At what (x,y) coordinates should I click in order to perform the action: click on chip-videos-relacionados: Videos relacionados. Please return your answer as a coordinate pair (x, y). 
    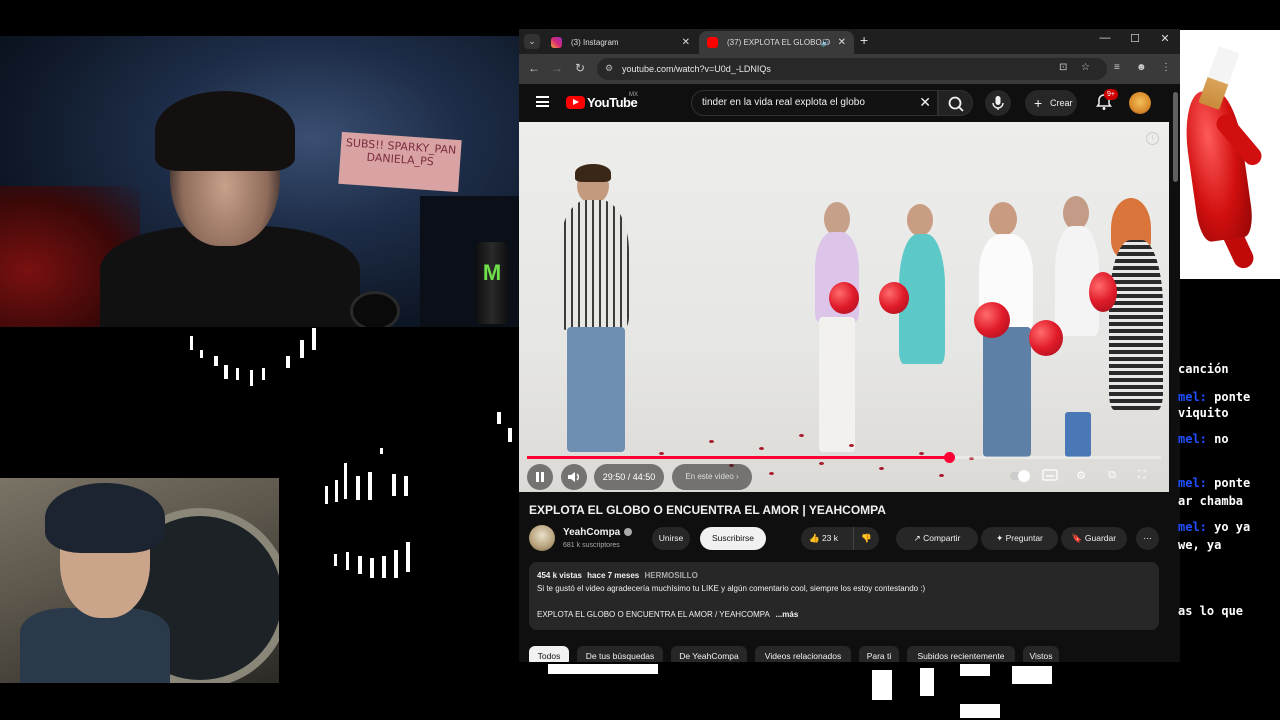
    Looking at the image, I should click on (803, 654).